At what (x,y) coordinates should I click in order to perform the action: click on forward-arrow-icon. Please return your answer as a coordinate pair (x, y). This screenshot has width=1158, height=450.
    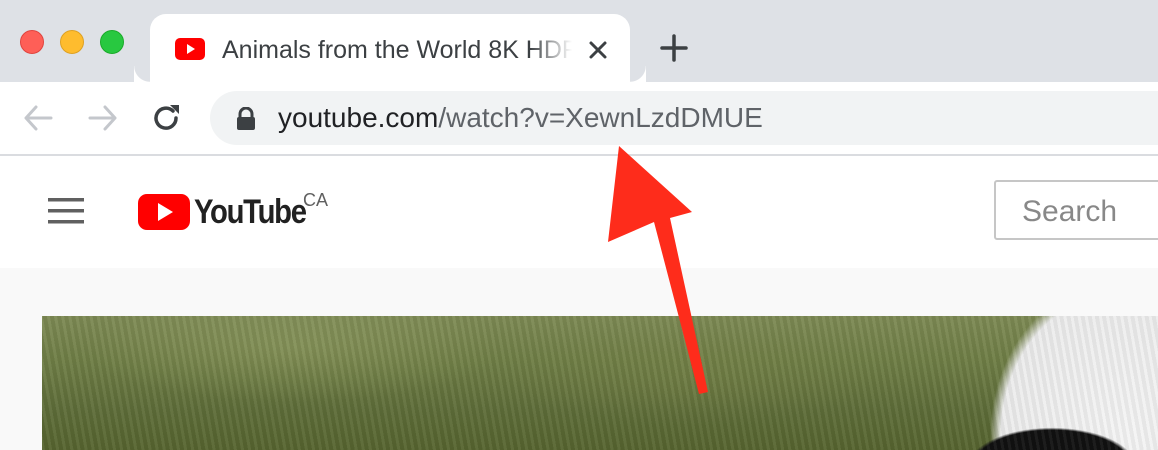
    Looking at the image, I should click on (103, 118).